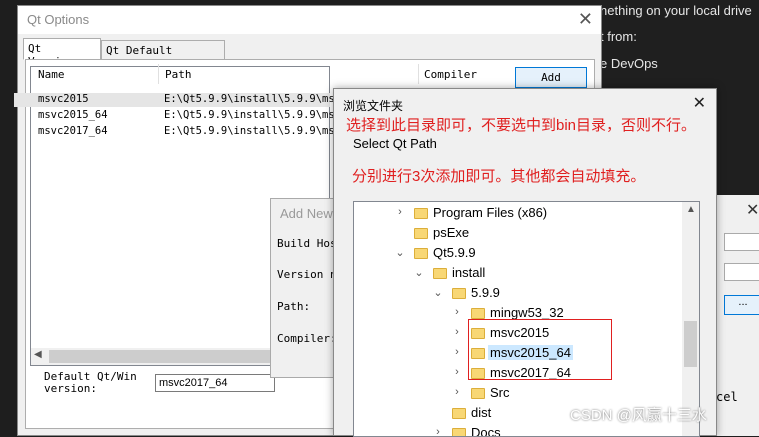 The height and width of the screenshot is (437, 759). Describe the element at coordinates (485, 292) in the screenshot. I see `tree-item-label: 5.9.9` at that location.